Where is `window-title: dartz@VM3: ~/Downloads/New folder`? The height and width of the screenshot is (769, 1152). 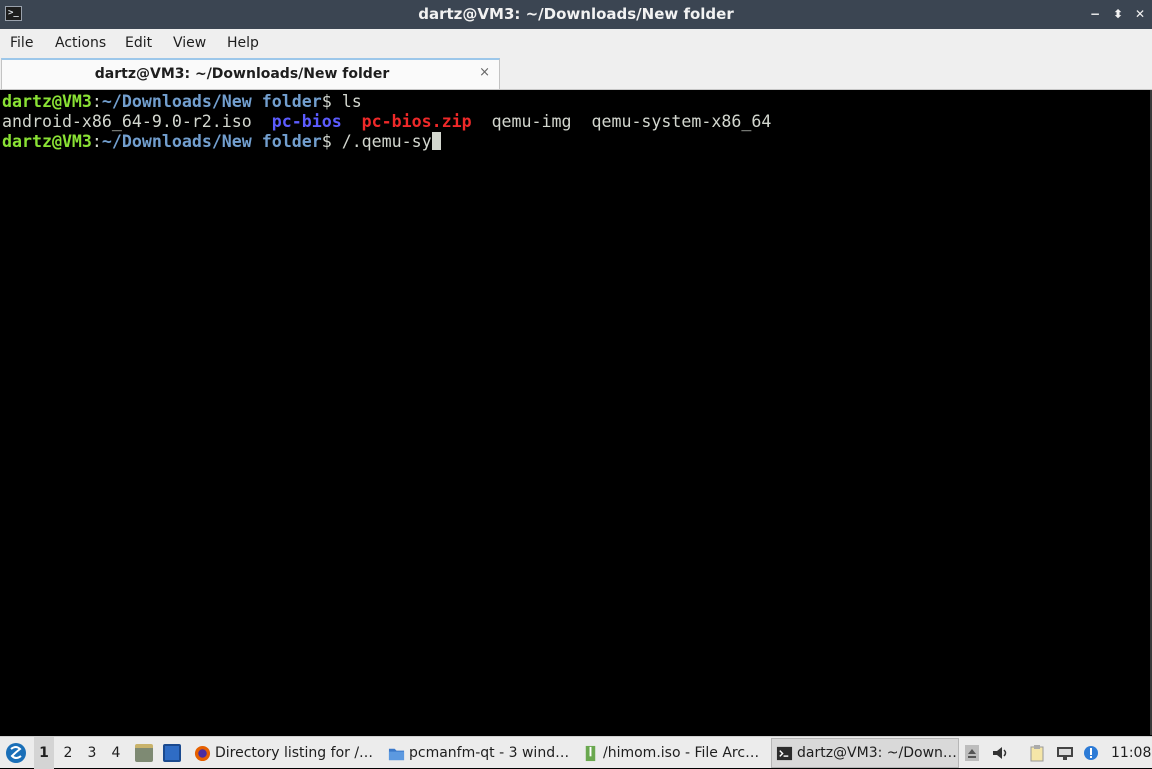
window-title: dartz@VM3: ~/Downloads/New folder is located at coordinates (576, 14).